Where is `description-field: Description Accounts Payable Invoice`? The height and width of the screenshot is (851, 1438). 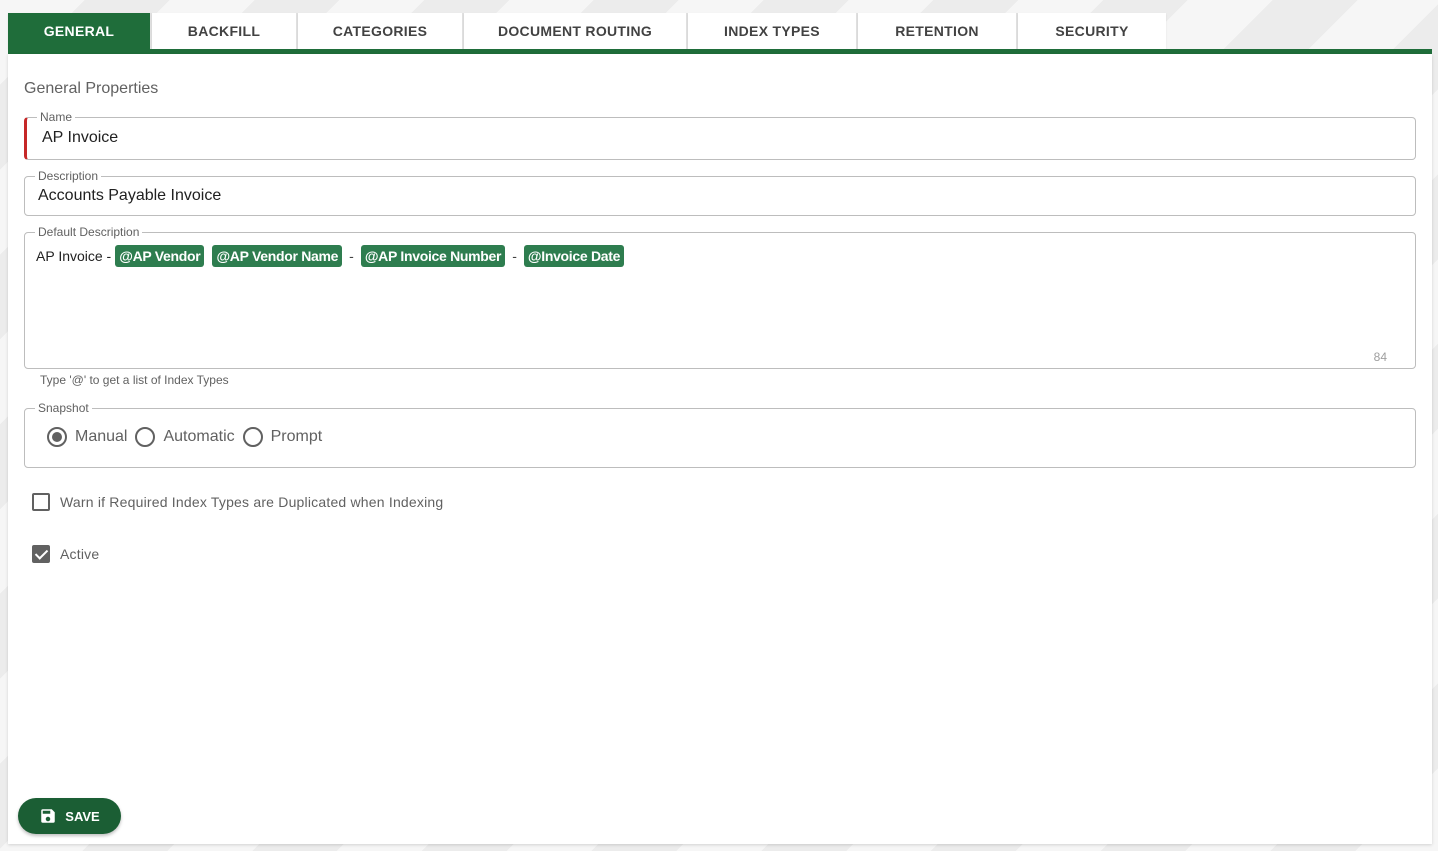
description-field: Description Accounts Payable Invoice is located at coordinates (720, 192).